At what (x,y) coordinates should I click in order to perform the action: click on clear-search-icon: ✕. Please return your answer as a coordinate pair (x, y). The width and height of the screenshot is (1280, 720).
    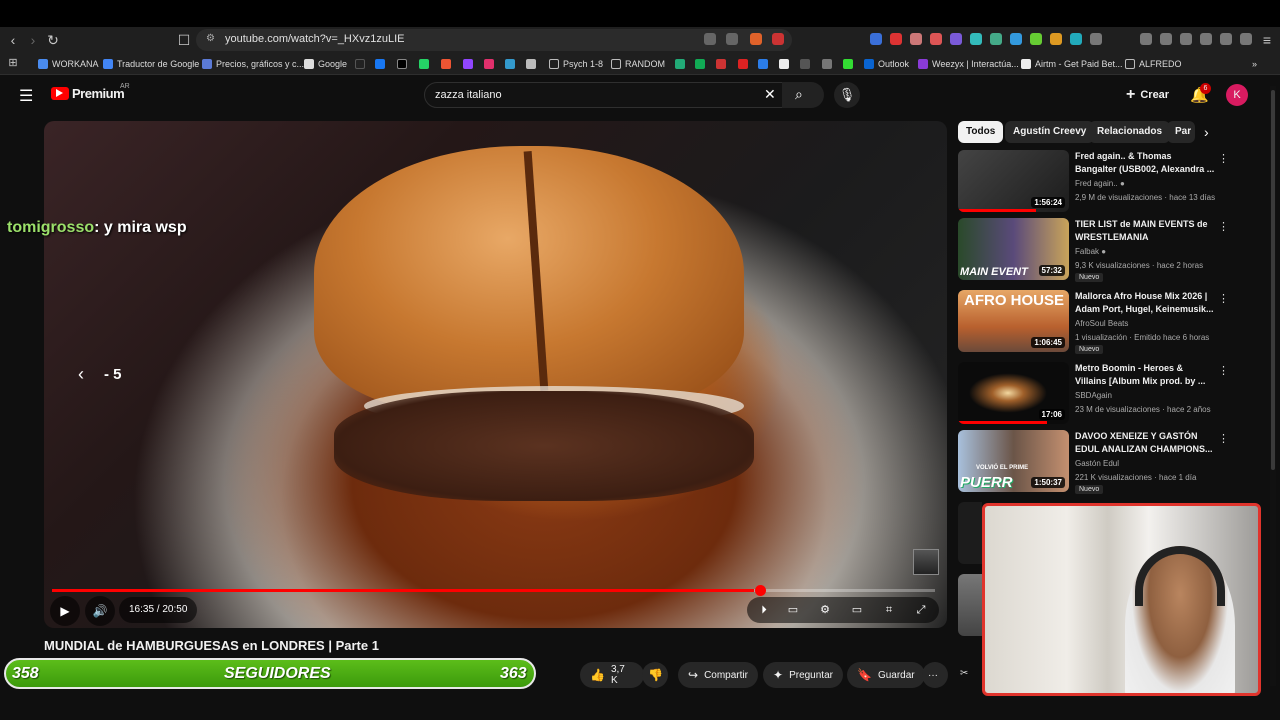
    Looking at the image, I should click on (770, 94).